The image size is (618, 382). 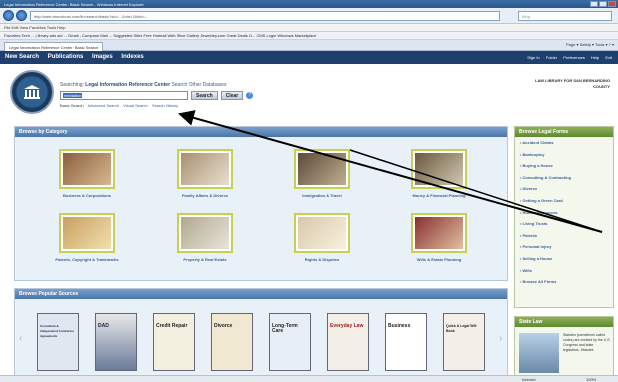 What do you see at coordinates (476, 191) in the screenshot?
I see `arrow-line-secondary` at bounding box center [476, 191].